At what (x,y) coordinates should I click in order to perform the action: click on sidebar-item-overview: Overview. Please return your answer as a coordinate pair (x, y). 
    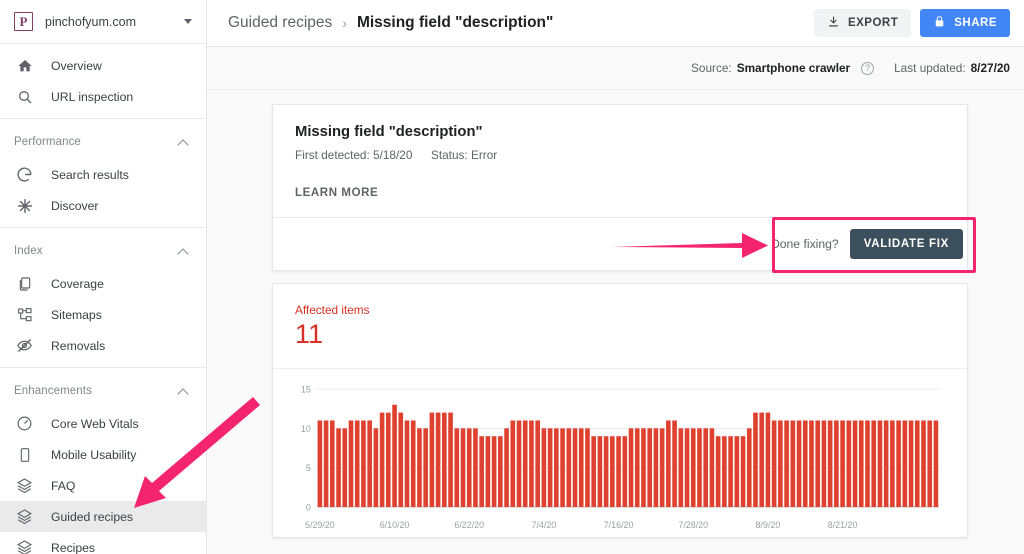
    Looking at the image, I should click on (103, 65).